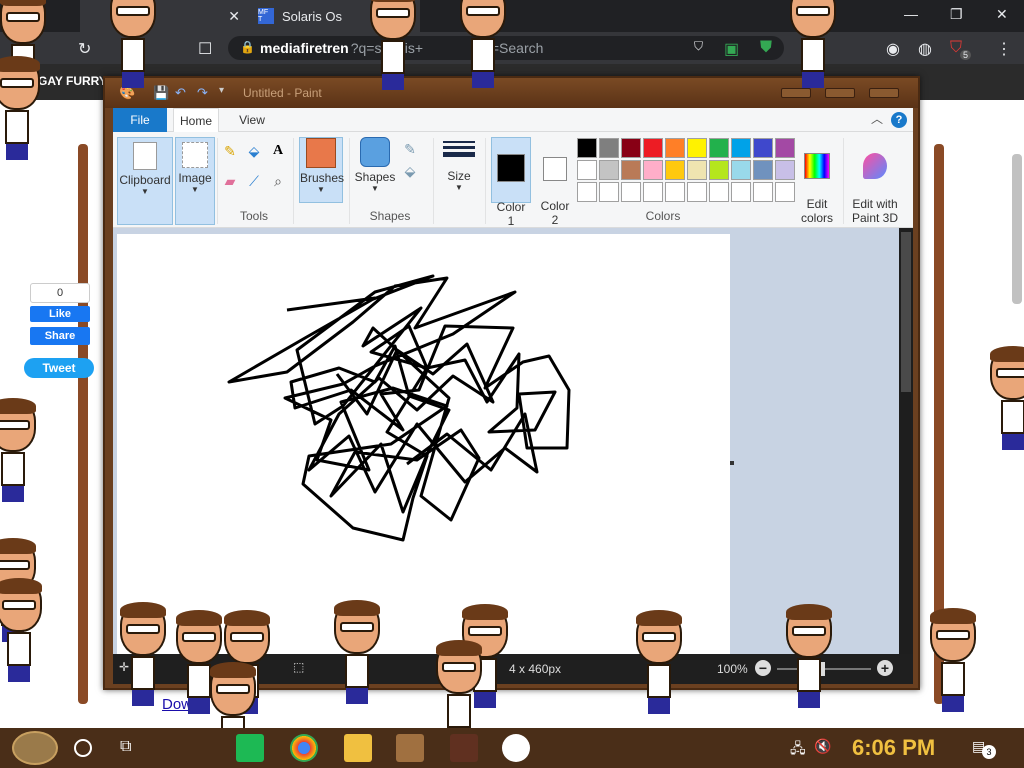  I want to click on scrollbar-thumb, so click(906, 312).